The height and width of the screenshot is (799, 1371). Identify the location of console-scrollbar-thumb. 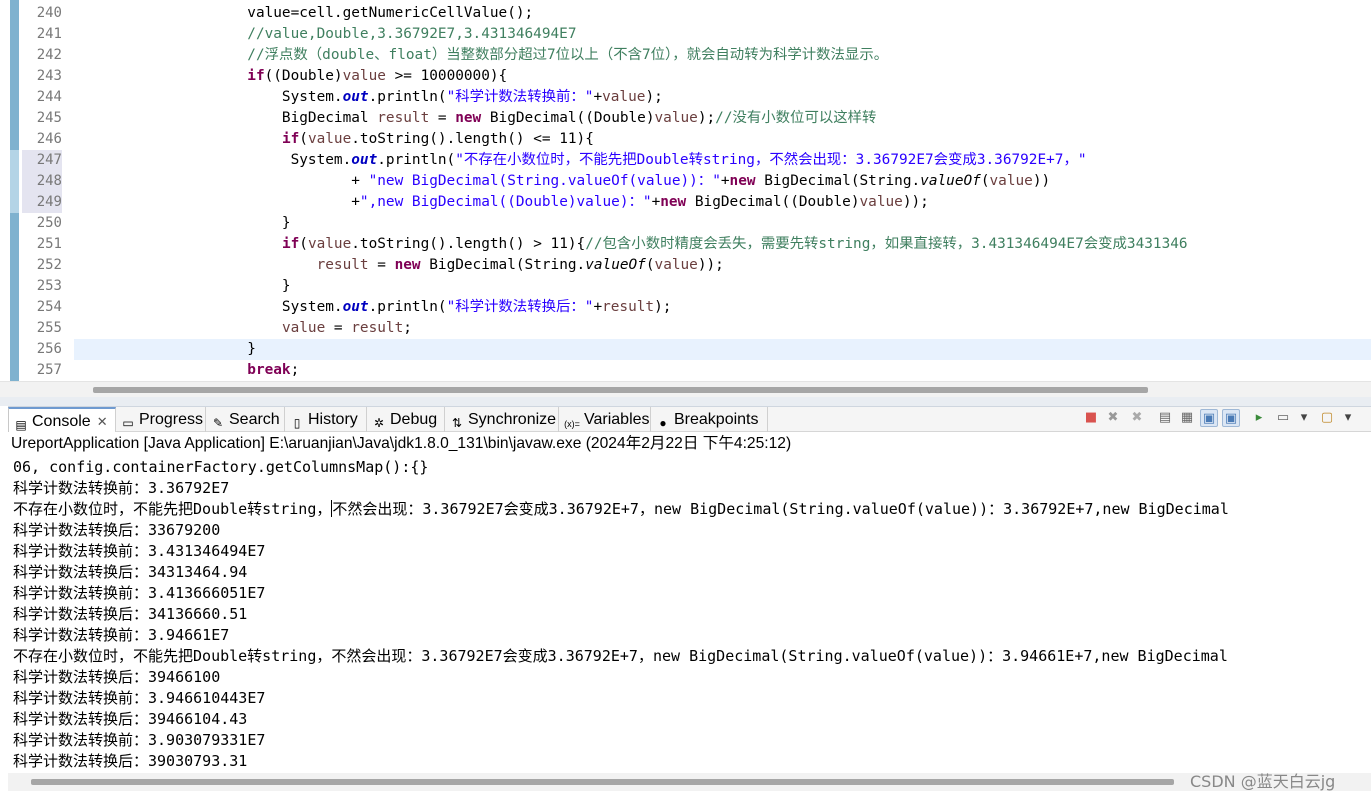
(602, 782).